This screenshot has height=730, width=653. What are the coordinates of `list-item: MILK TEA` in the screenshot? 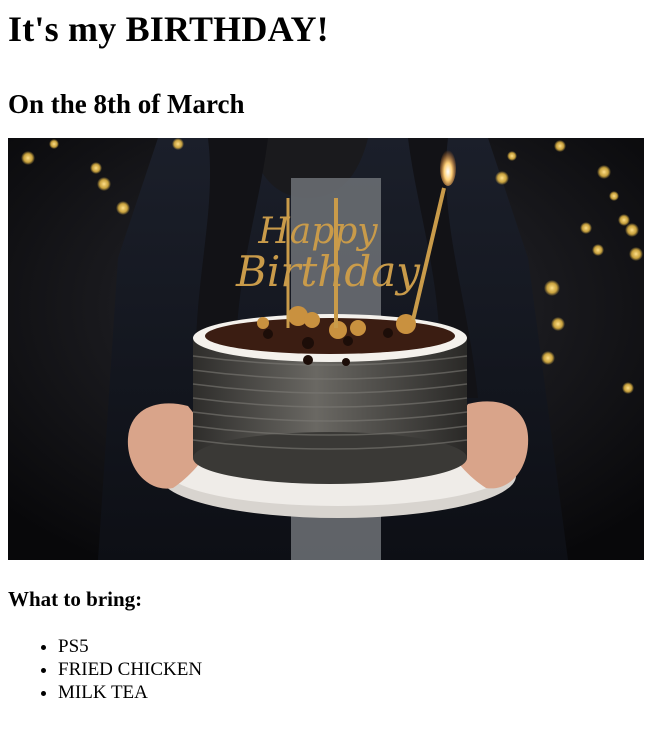 It's located at (130, 692).